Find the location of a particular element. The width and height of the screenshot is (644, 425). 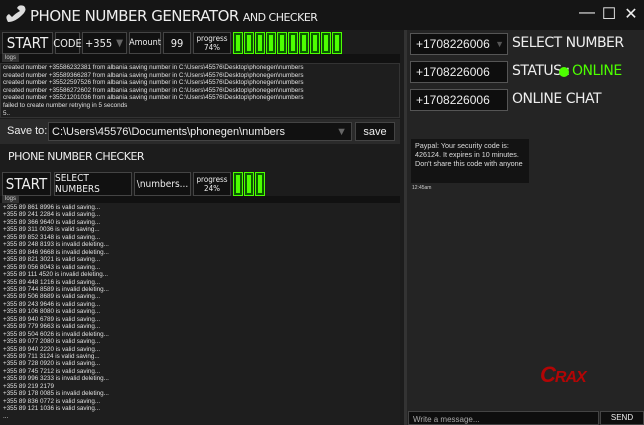

code-value: +355 is located at coordinates (99, 43).